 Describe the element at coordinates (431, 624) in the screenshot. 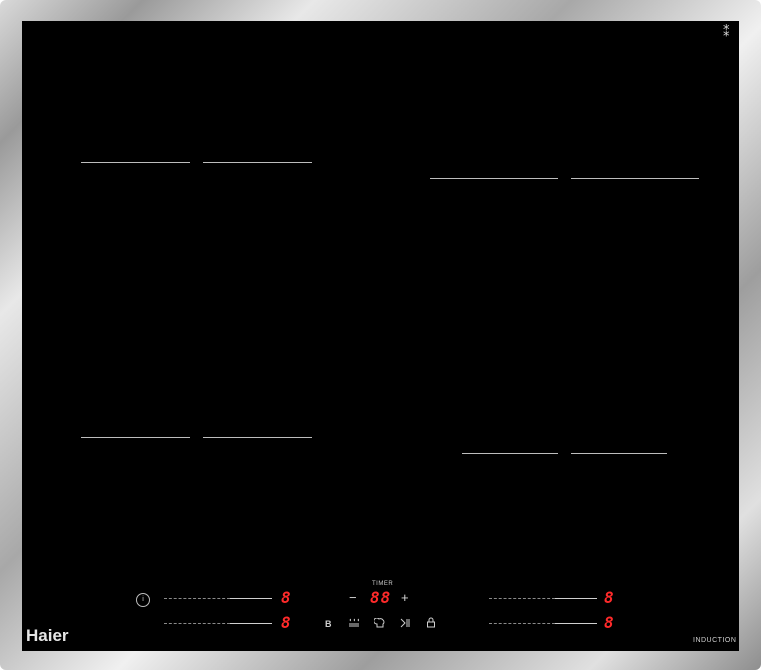

I see `lock-icon` at that location.